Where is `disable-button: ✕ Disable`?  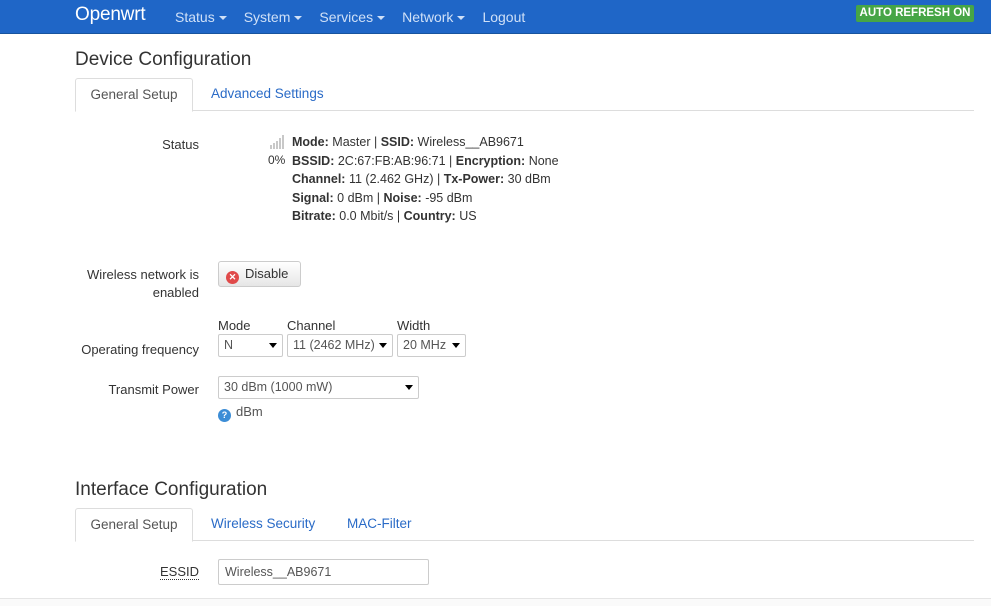
disable-button: ✕ Disable is located at coordinates (259, 274).